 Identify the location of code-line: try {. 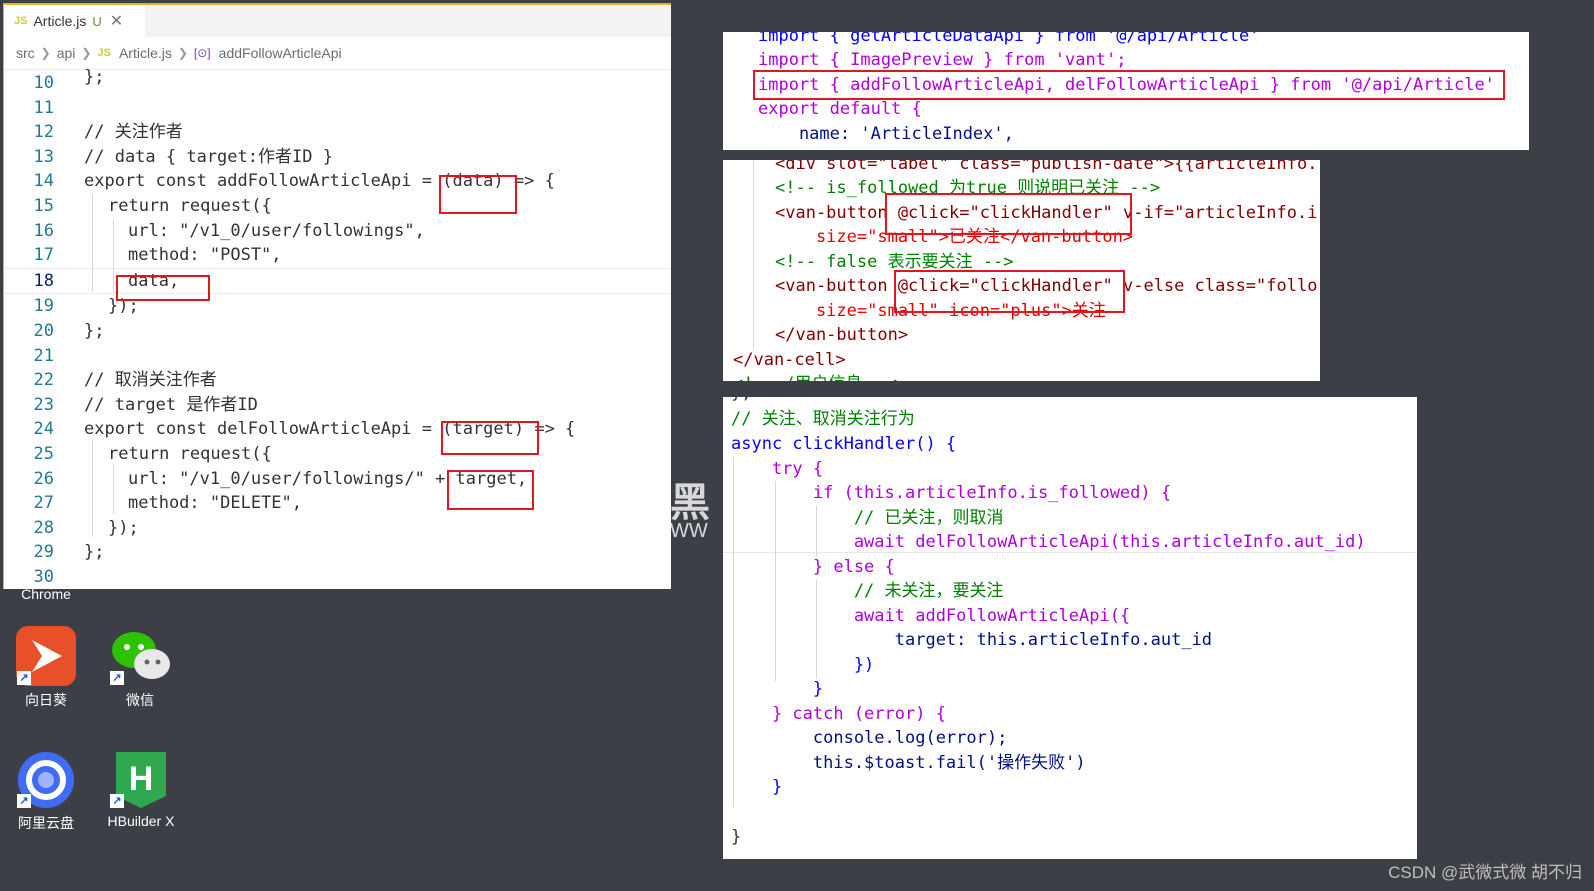
(777, 469).